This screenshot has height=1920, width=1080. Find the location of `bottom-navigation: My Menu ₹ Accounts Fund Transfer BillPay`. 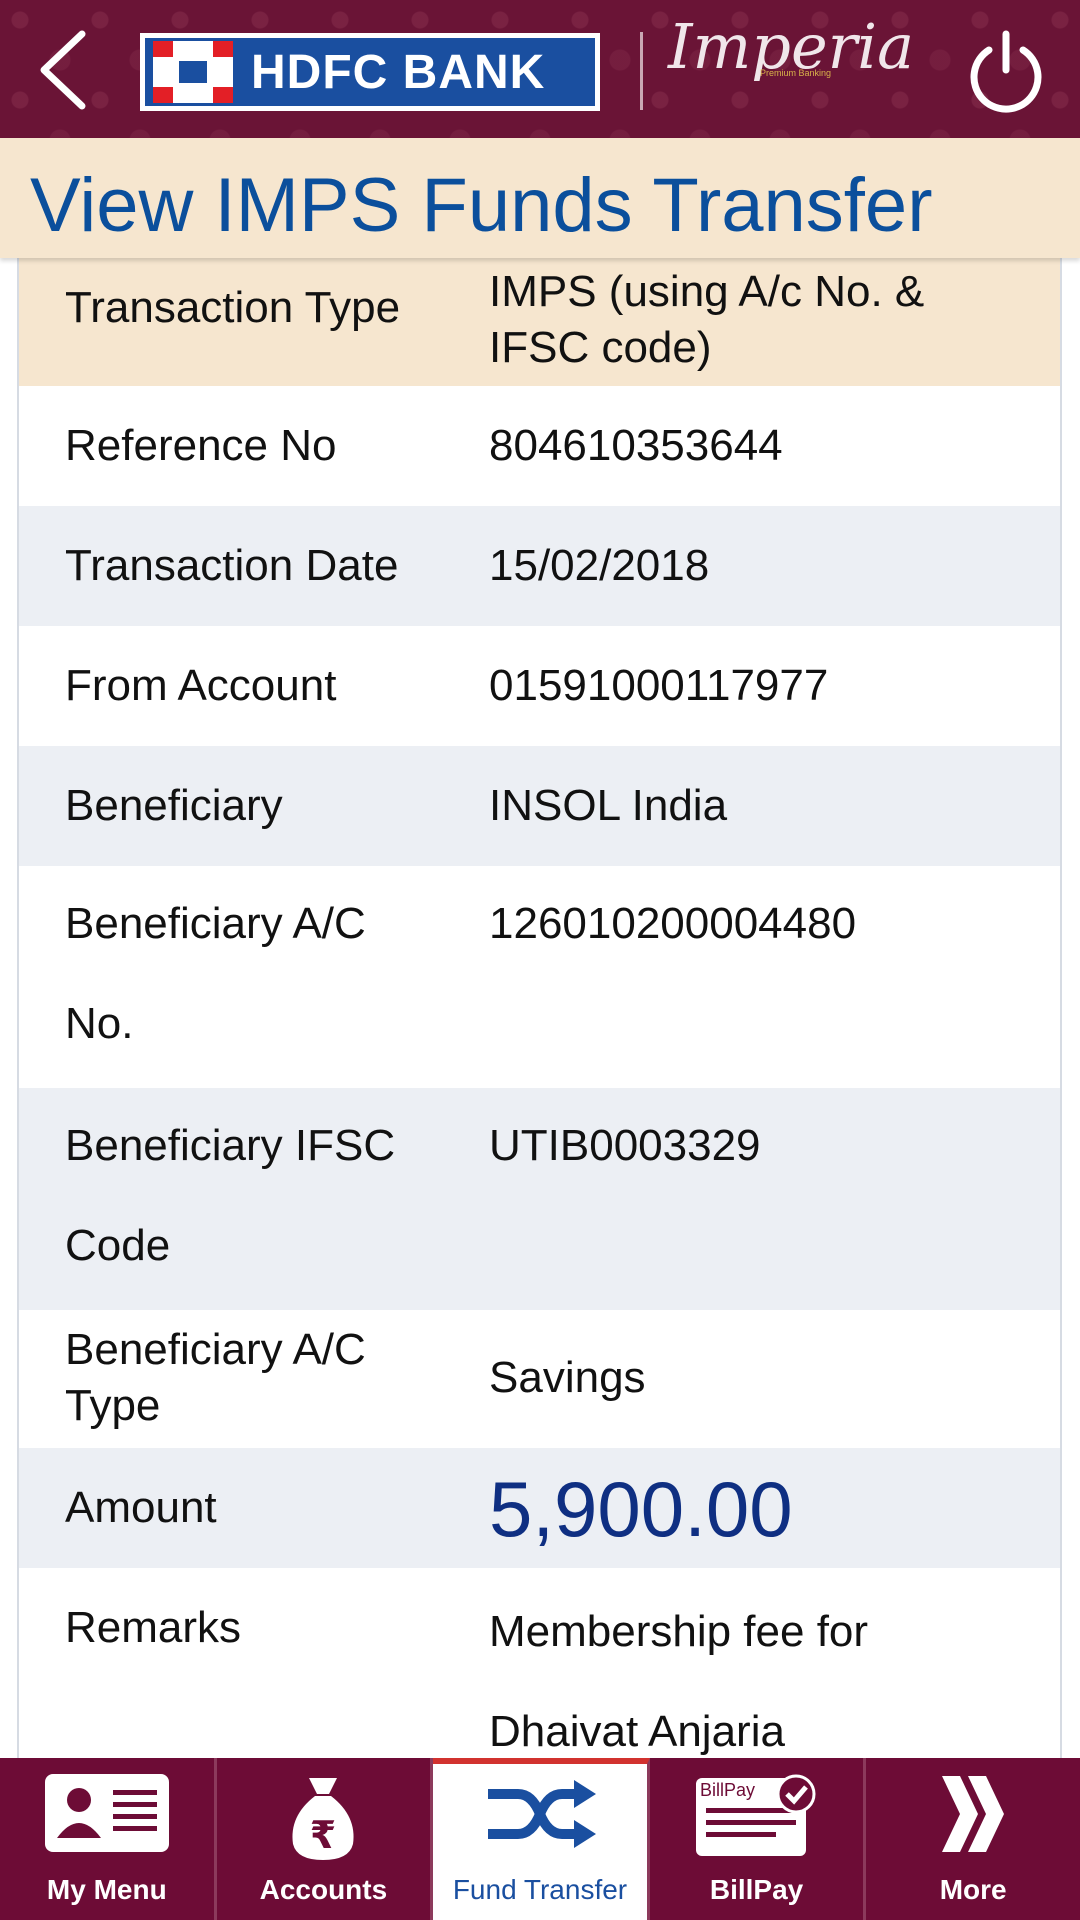

bottom-navigation: My Menu ₹ Accounts Fund Transfer BillPay is located at coordinates (540, 1839).